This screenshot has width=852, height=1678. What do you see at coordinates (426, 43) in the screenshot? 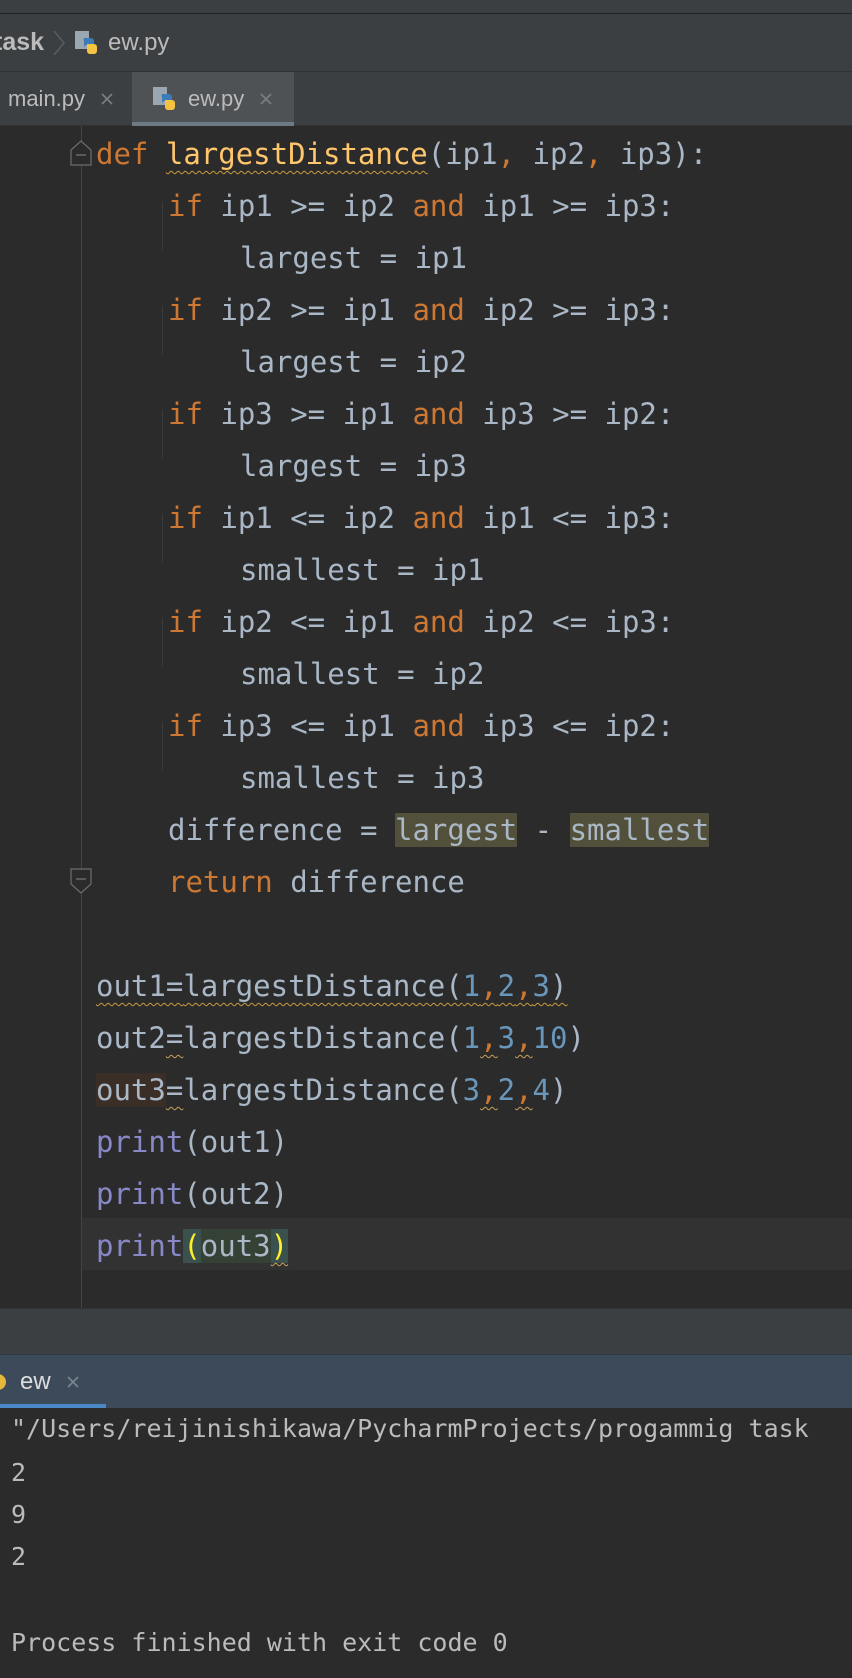
I see `navigation-bar: task ew.py` at bounding box center [426, 43].